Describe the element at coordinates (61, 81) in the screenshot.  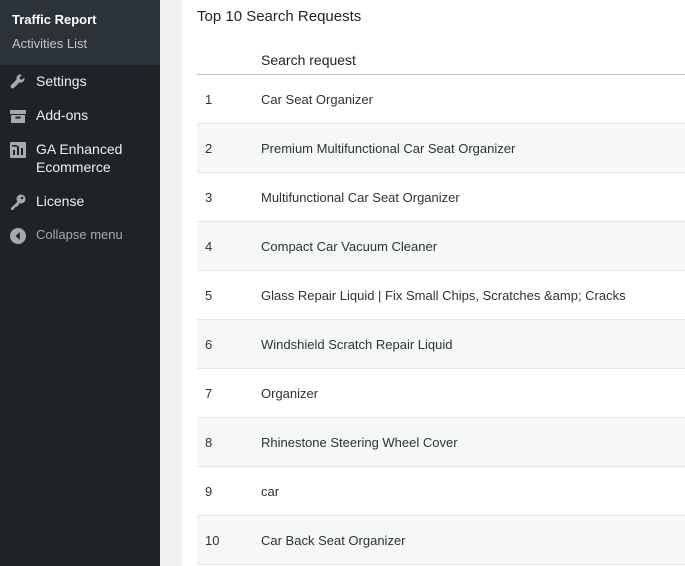
I see `menu-label-settings: Settings` at that location.